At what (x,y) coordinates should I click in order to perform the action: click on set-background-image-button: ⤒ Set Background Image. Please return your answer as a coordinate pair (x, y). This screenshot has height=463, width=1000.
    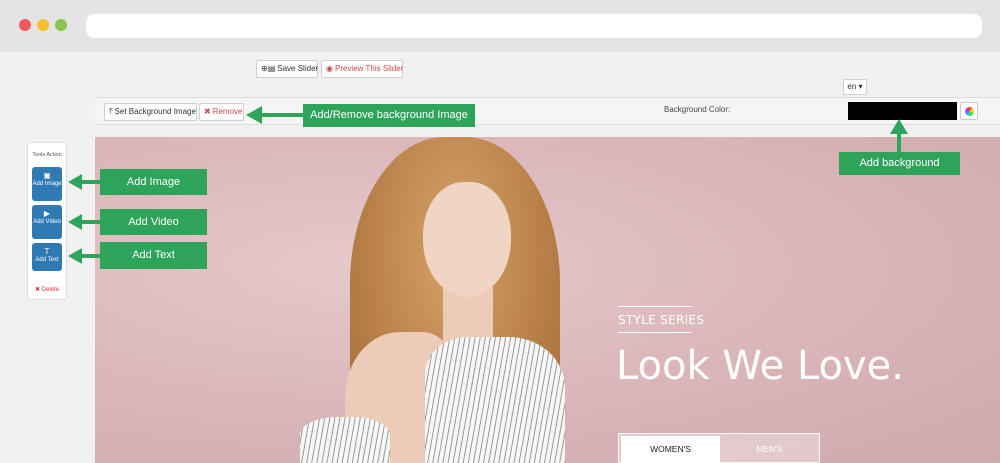
    Looking at the image, I should click on (150, 112).